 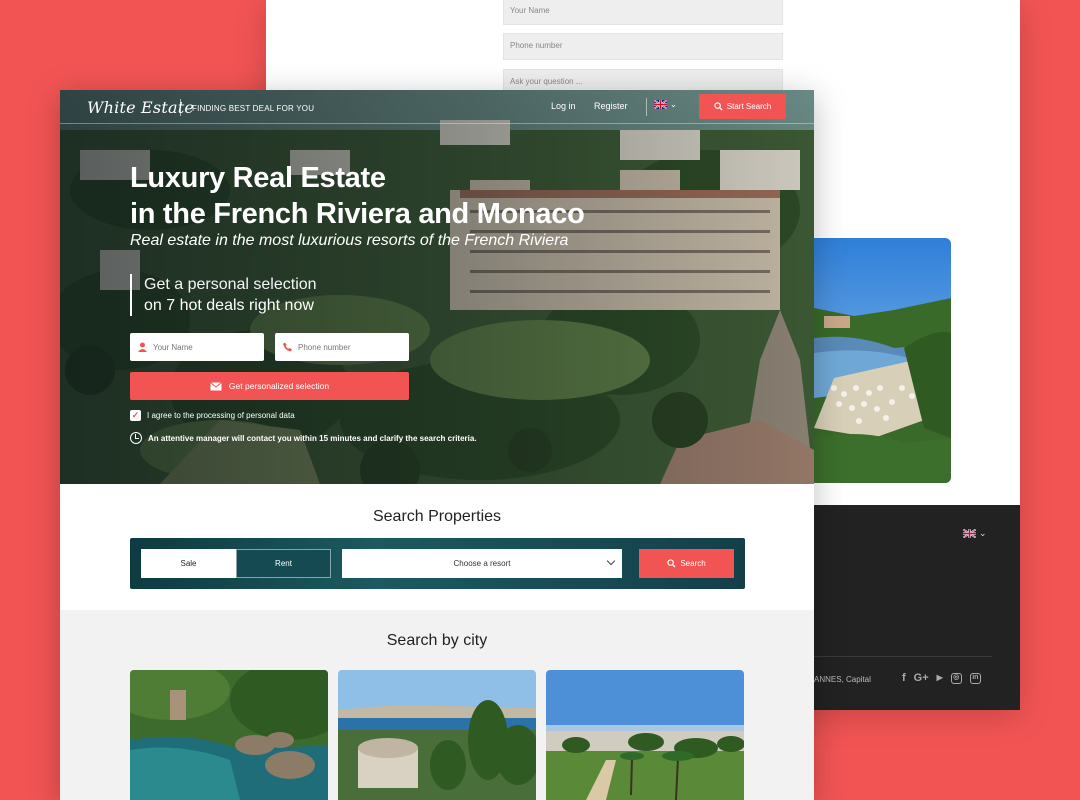 I want to click on youtube-icon: ▶, so click(x=940, y=678).